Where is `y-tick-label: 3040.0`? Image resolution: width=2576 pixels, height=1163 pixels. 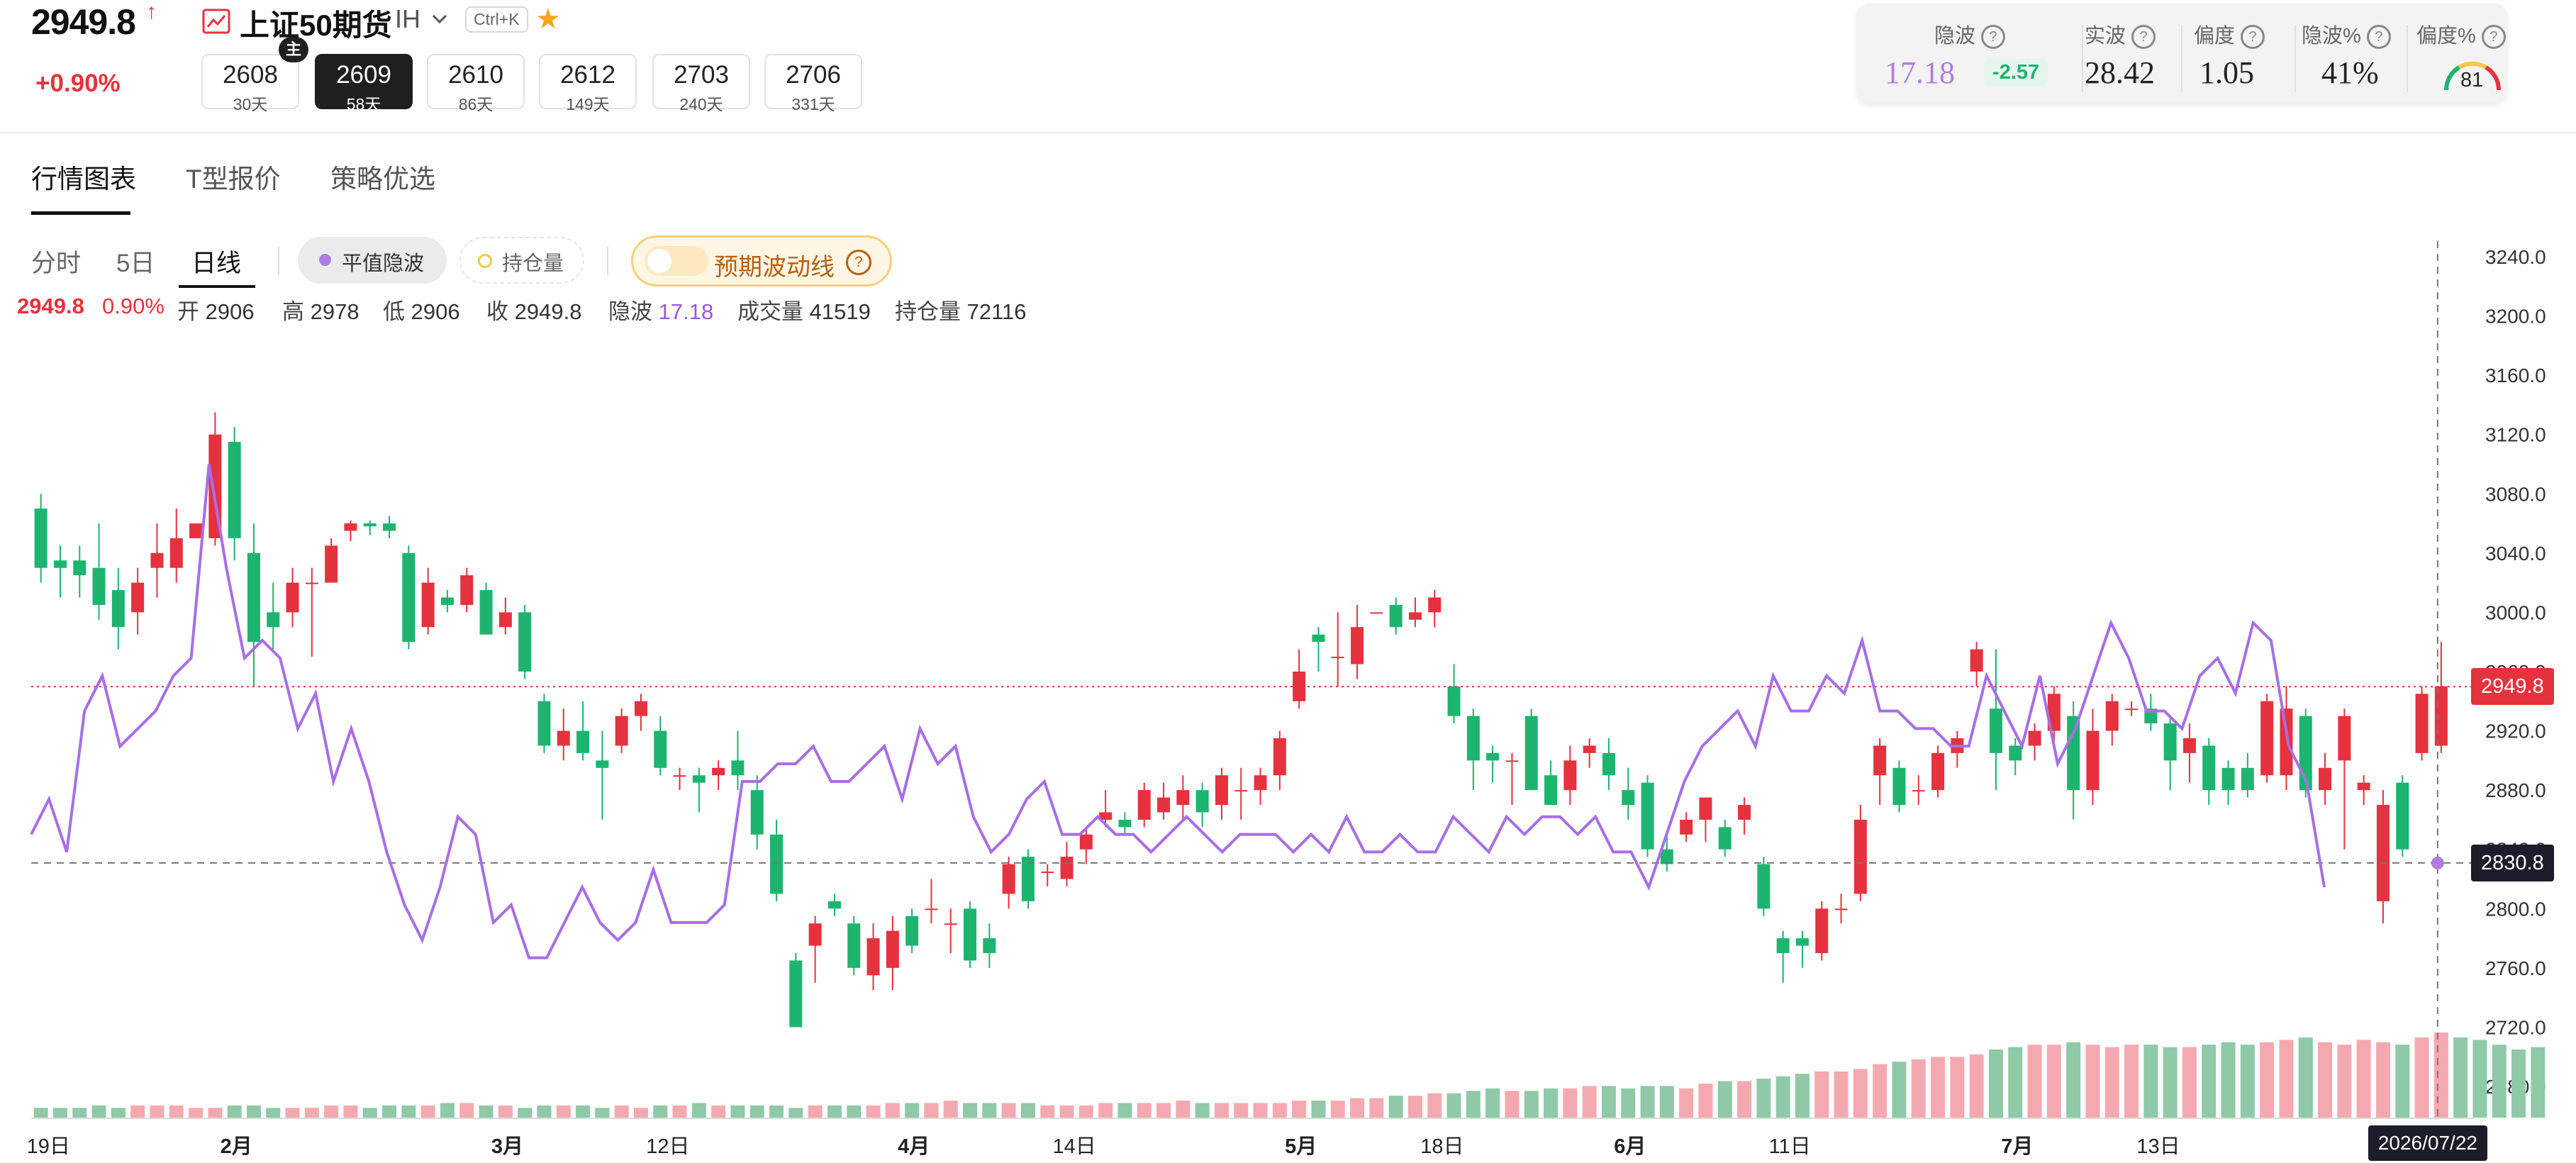
y-tick-label: 3040.0 is located at coordinates (2515, 553).